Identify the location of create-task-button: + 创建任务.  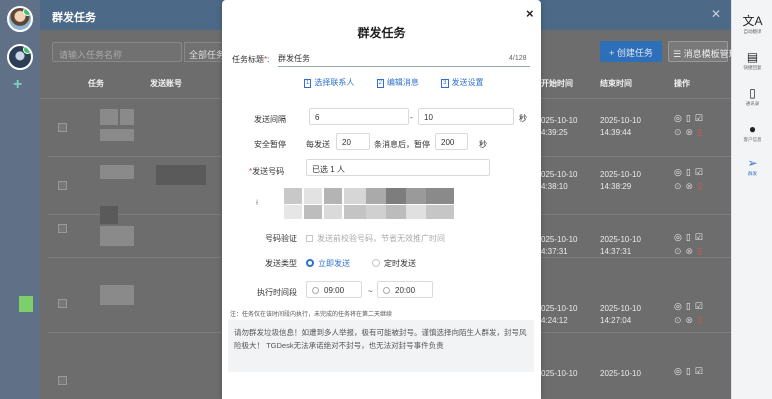
(631, 51).